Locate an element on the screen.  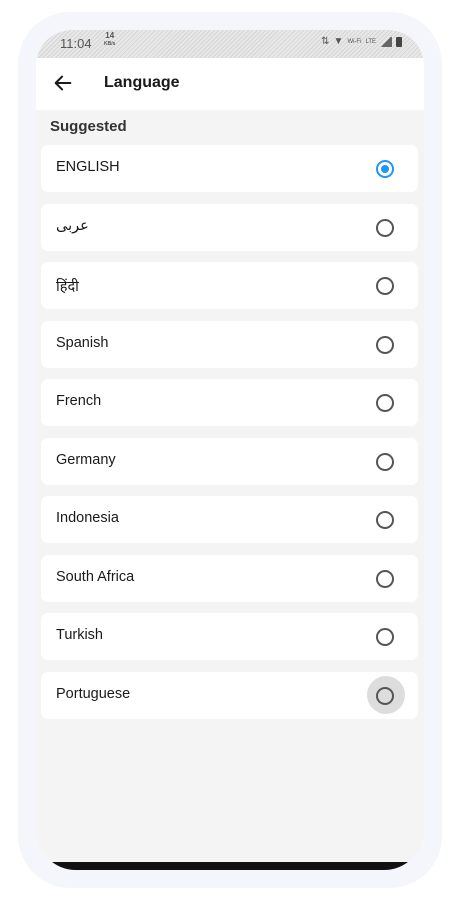
language-option: हिंदी is located at coordinates (229, 285).